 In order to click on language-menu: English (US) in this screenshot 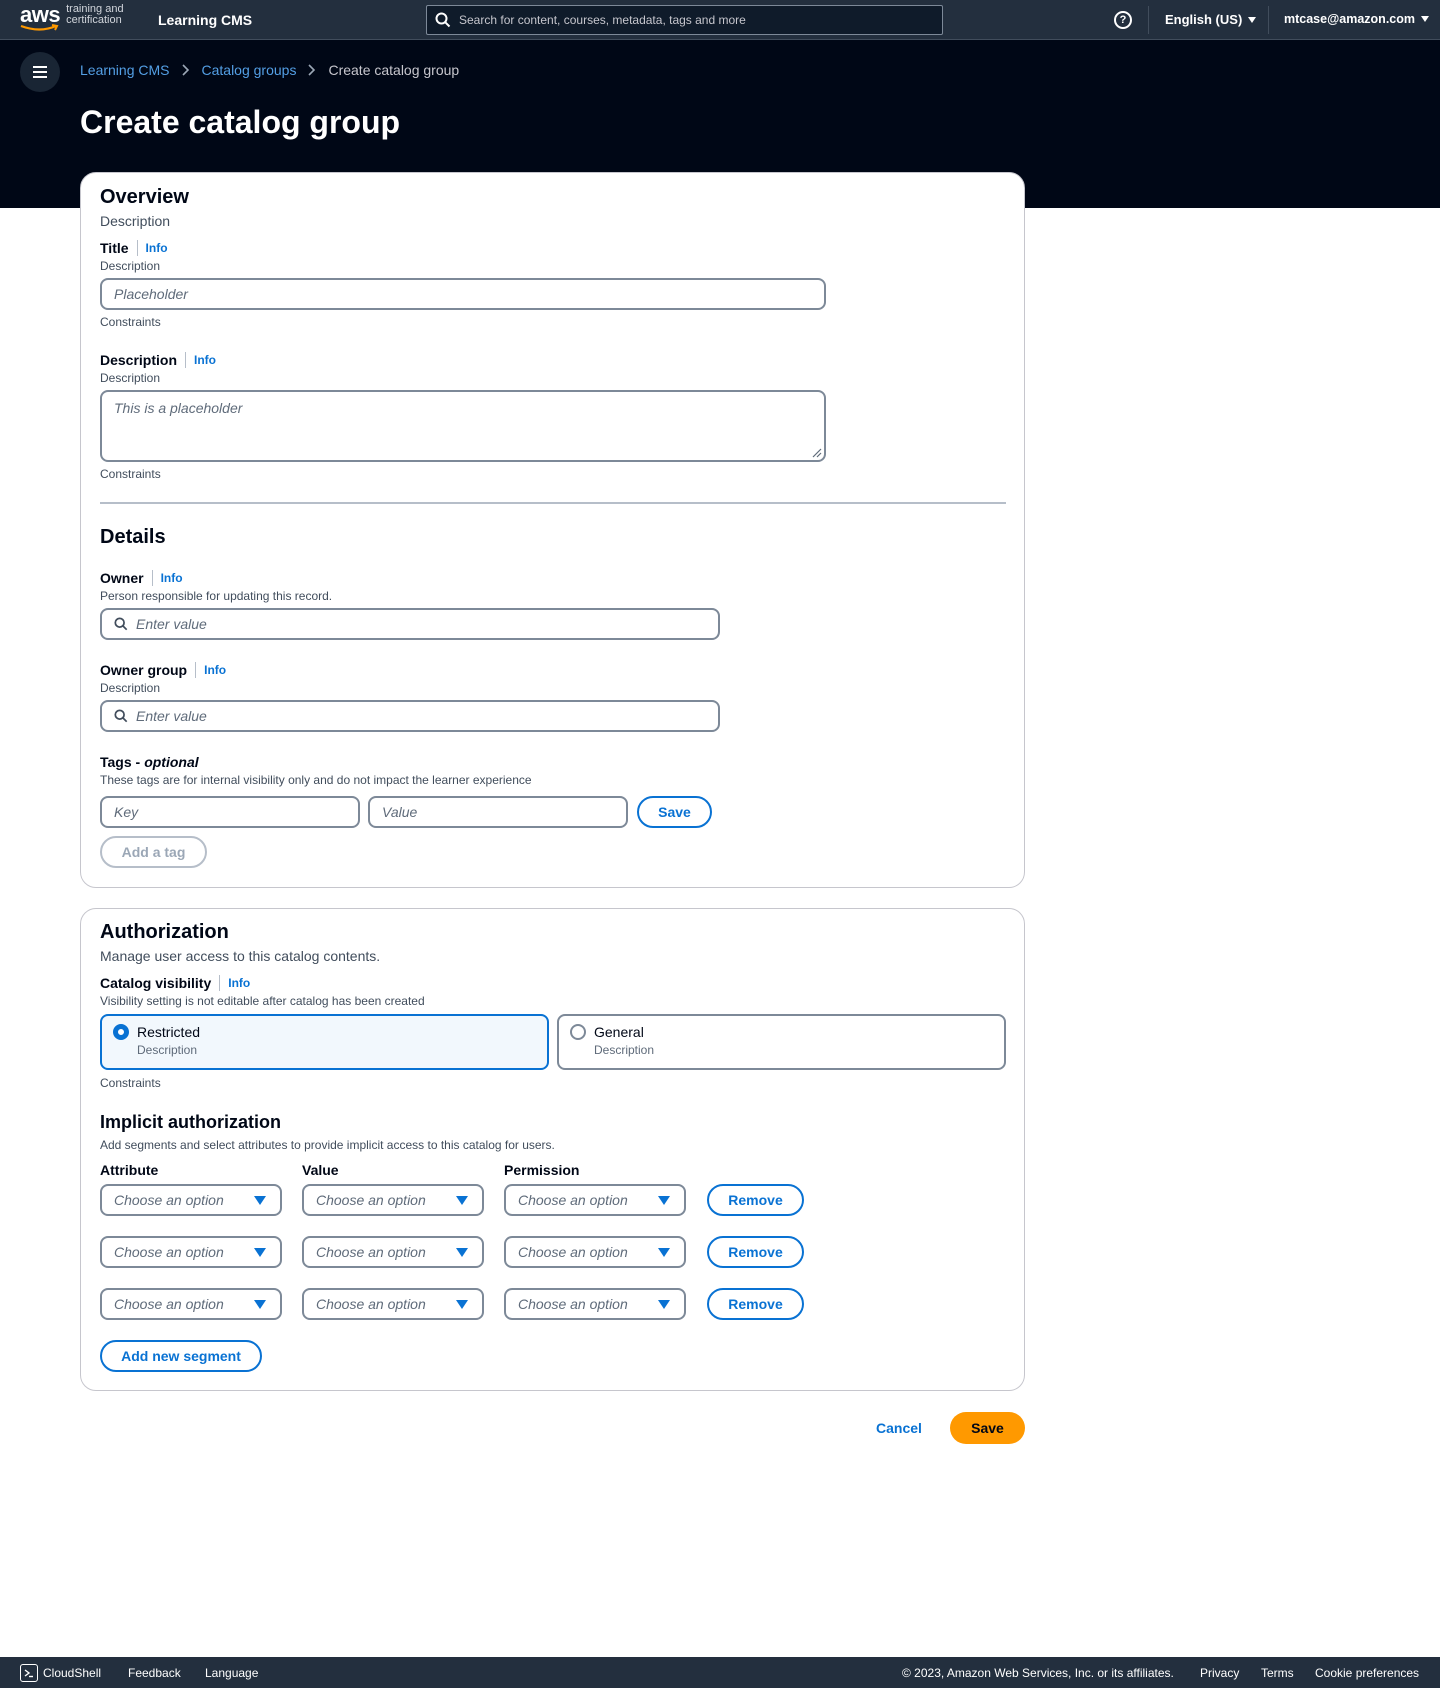, I will do `click(1211, 19)`.